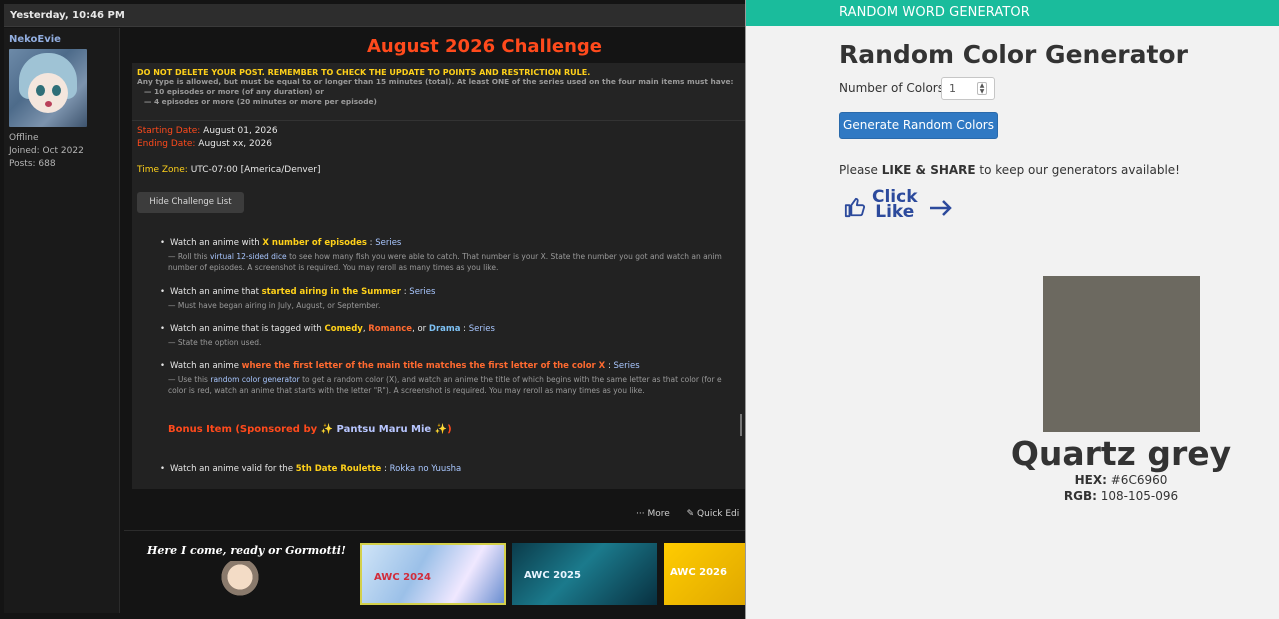 The height and width of the screenshot is (619, 1279). I want to click on user-avatar, so click(48, 88).